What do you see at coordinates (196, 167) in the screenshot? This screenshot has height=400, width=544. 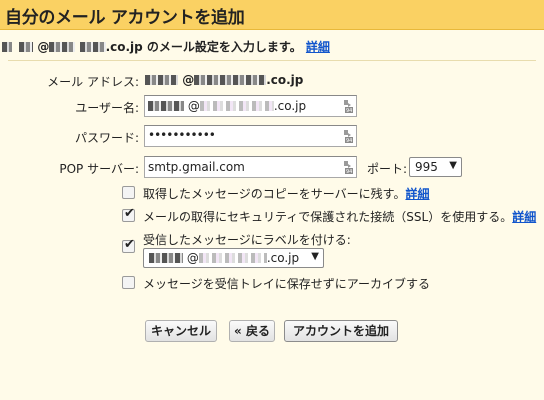 I see `pop-server-value: smtp.gmail.com` at bounding box center [196, 167].